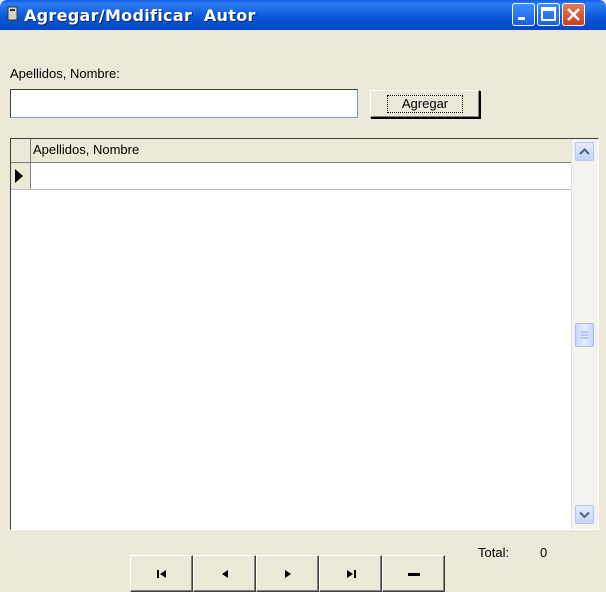  I want to click on next-record-button, so click(287, 573).